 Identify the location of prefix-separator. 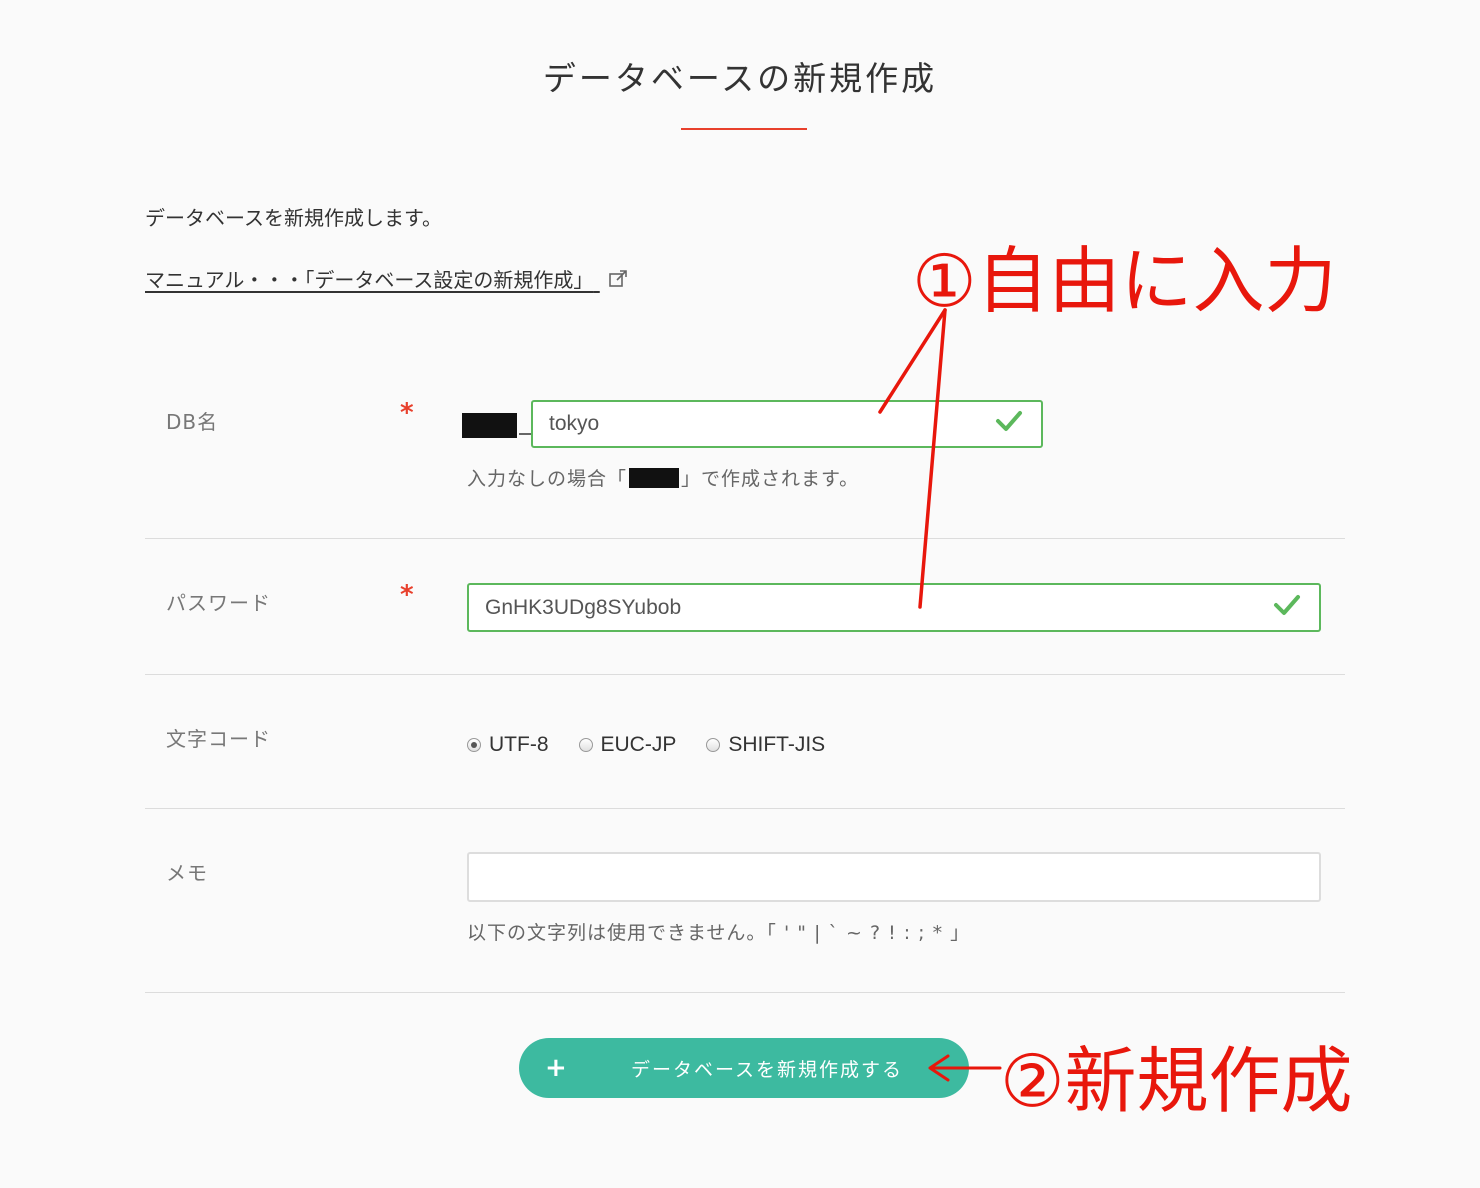
(525, 434).